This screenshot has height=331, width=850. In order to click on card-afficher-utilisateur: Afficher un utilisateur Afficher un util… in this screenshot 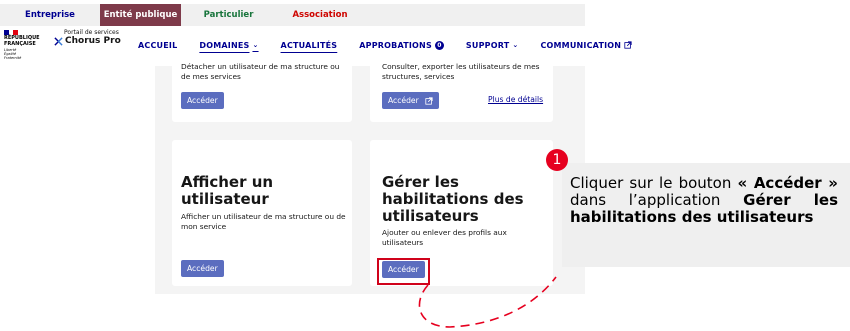, I will do `click(262, 213)`.